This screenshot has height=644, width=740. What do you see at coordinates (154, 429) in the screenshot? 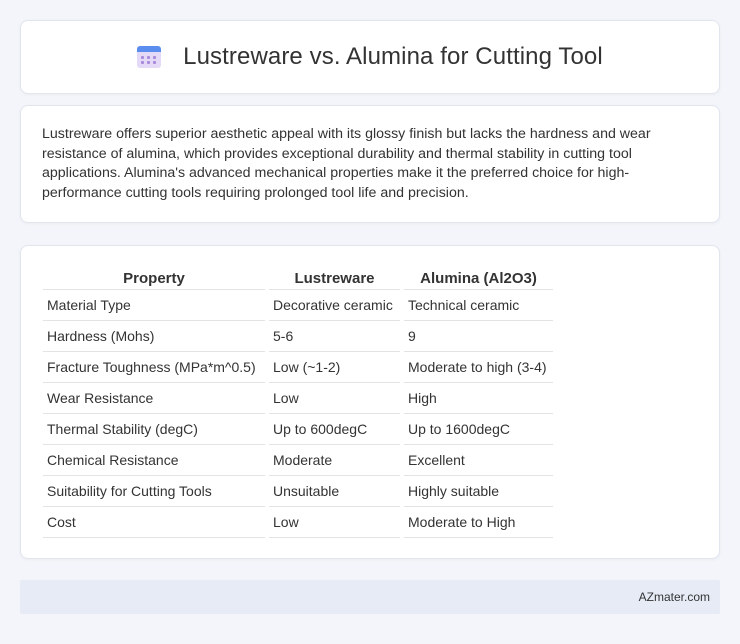
I see `property-cell: Thermal Stability (degC)` at bounding box center [154, 429].